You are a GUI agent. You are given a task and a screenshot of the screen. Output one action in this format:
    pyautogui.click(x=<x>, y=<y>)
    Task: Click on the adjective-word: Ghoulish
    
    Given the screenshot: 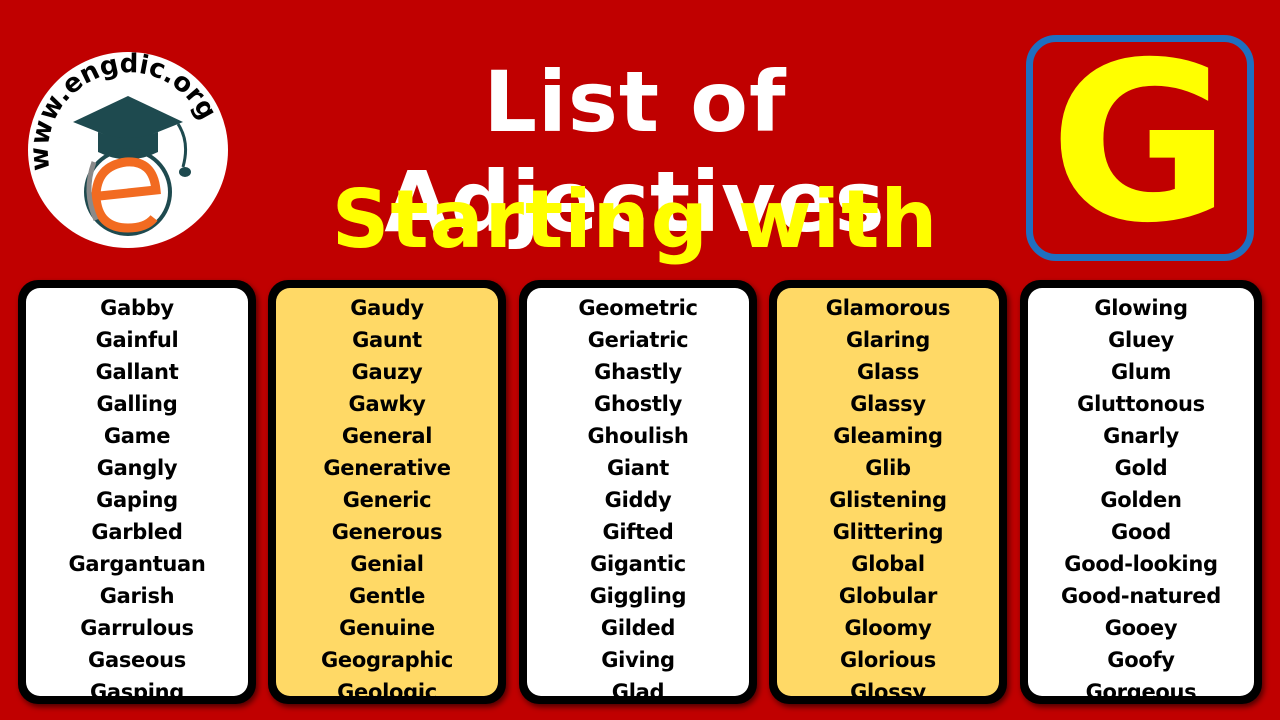 What is the action you would take?
    pyautogui.click(x=638, y=436)
    